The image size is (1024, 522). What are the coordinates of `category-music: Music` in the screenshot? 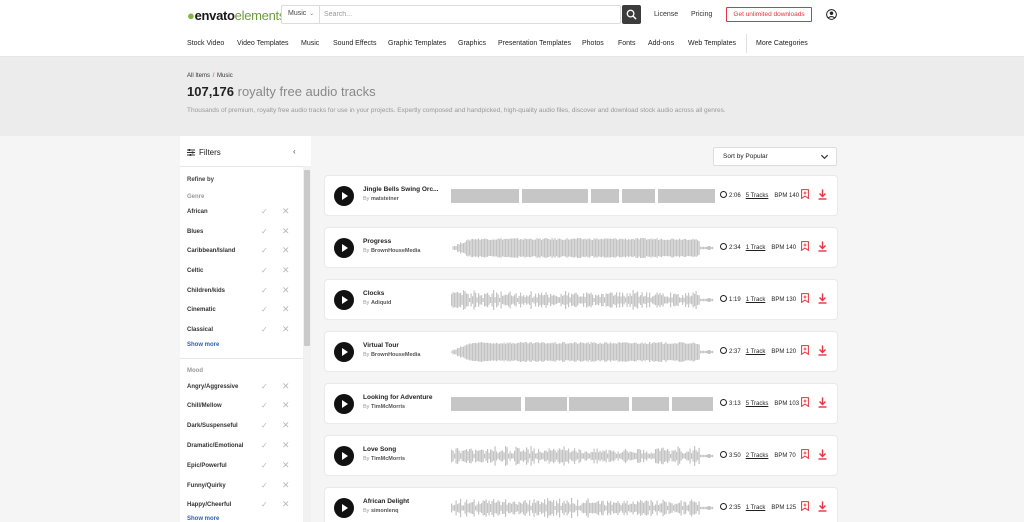 It's located at (310, 43).